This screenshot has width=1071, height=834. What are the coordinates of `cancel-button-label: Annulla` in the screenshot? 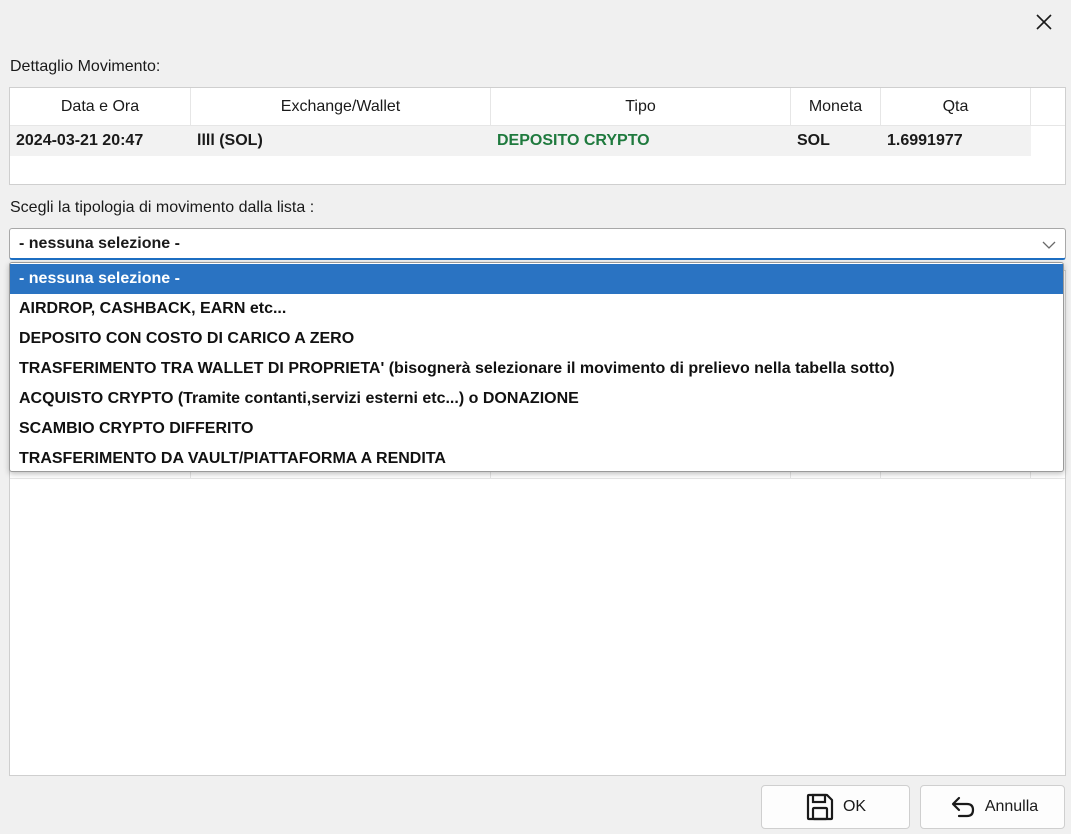 It's located at (1011, 806).